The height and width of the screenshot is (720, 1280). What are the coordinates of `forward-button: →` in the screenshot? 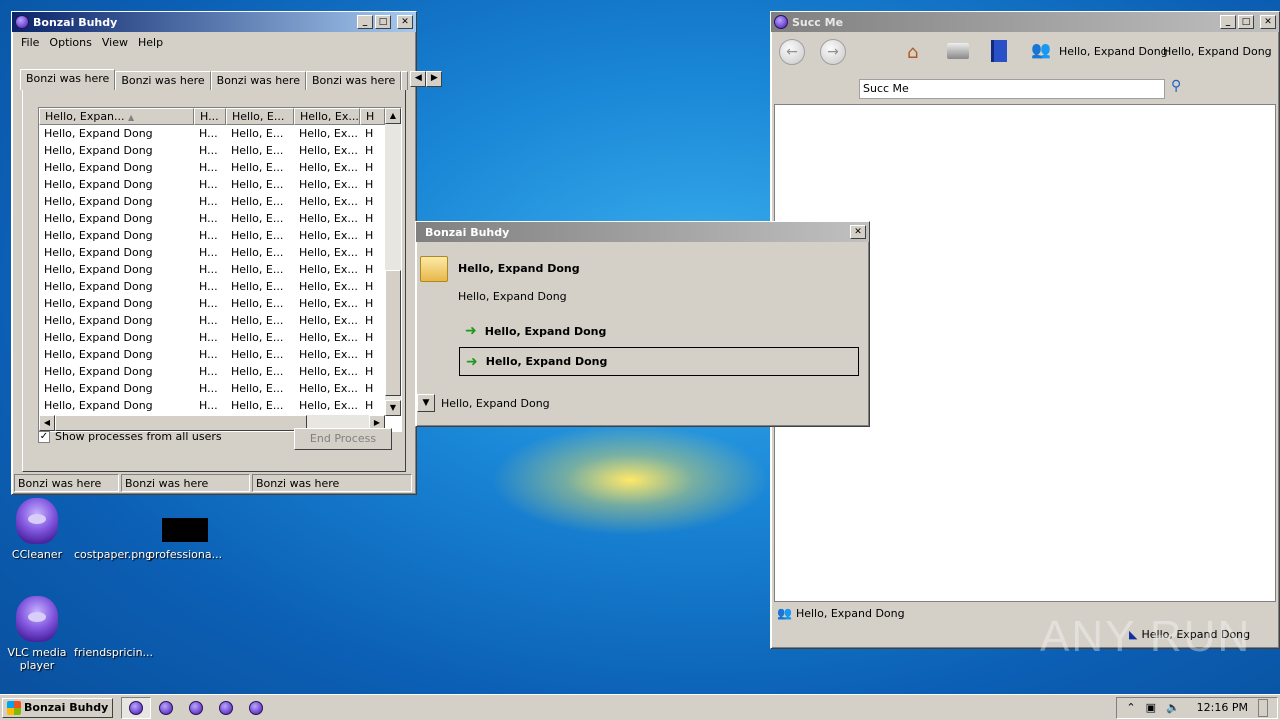 It's located at (833, 52).